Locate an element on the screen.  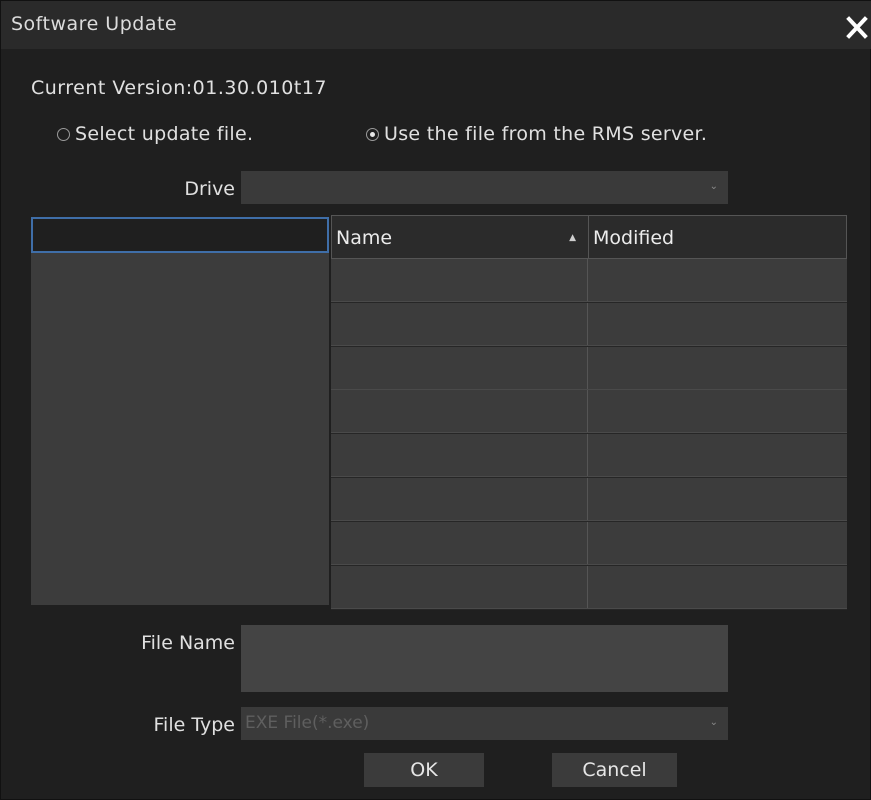
file-type-value: EXE File(*.exe) is located at coordinates (307, 723).